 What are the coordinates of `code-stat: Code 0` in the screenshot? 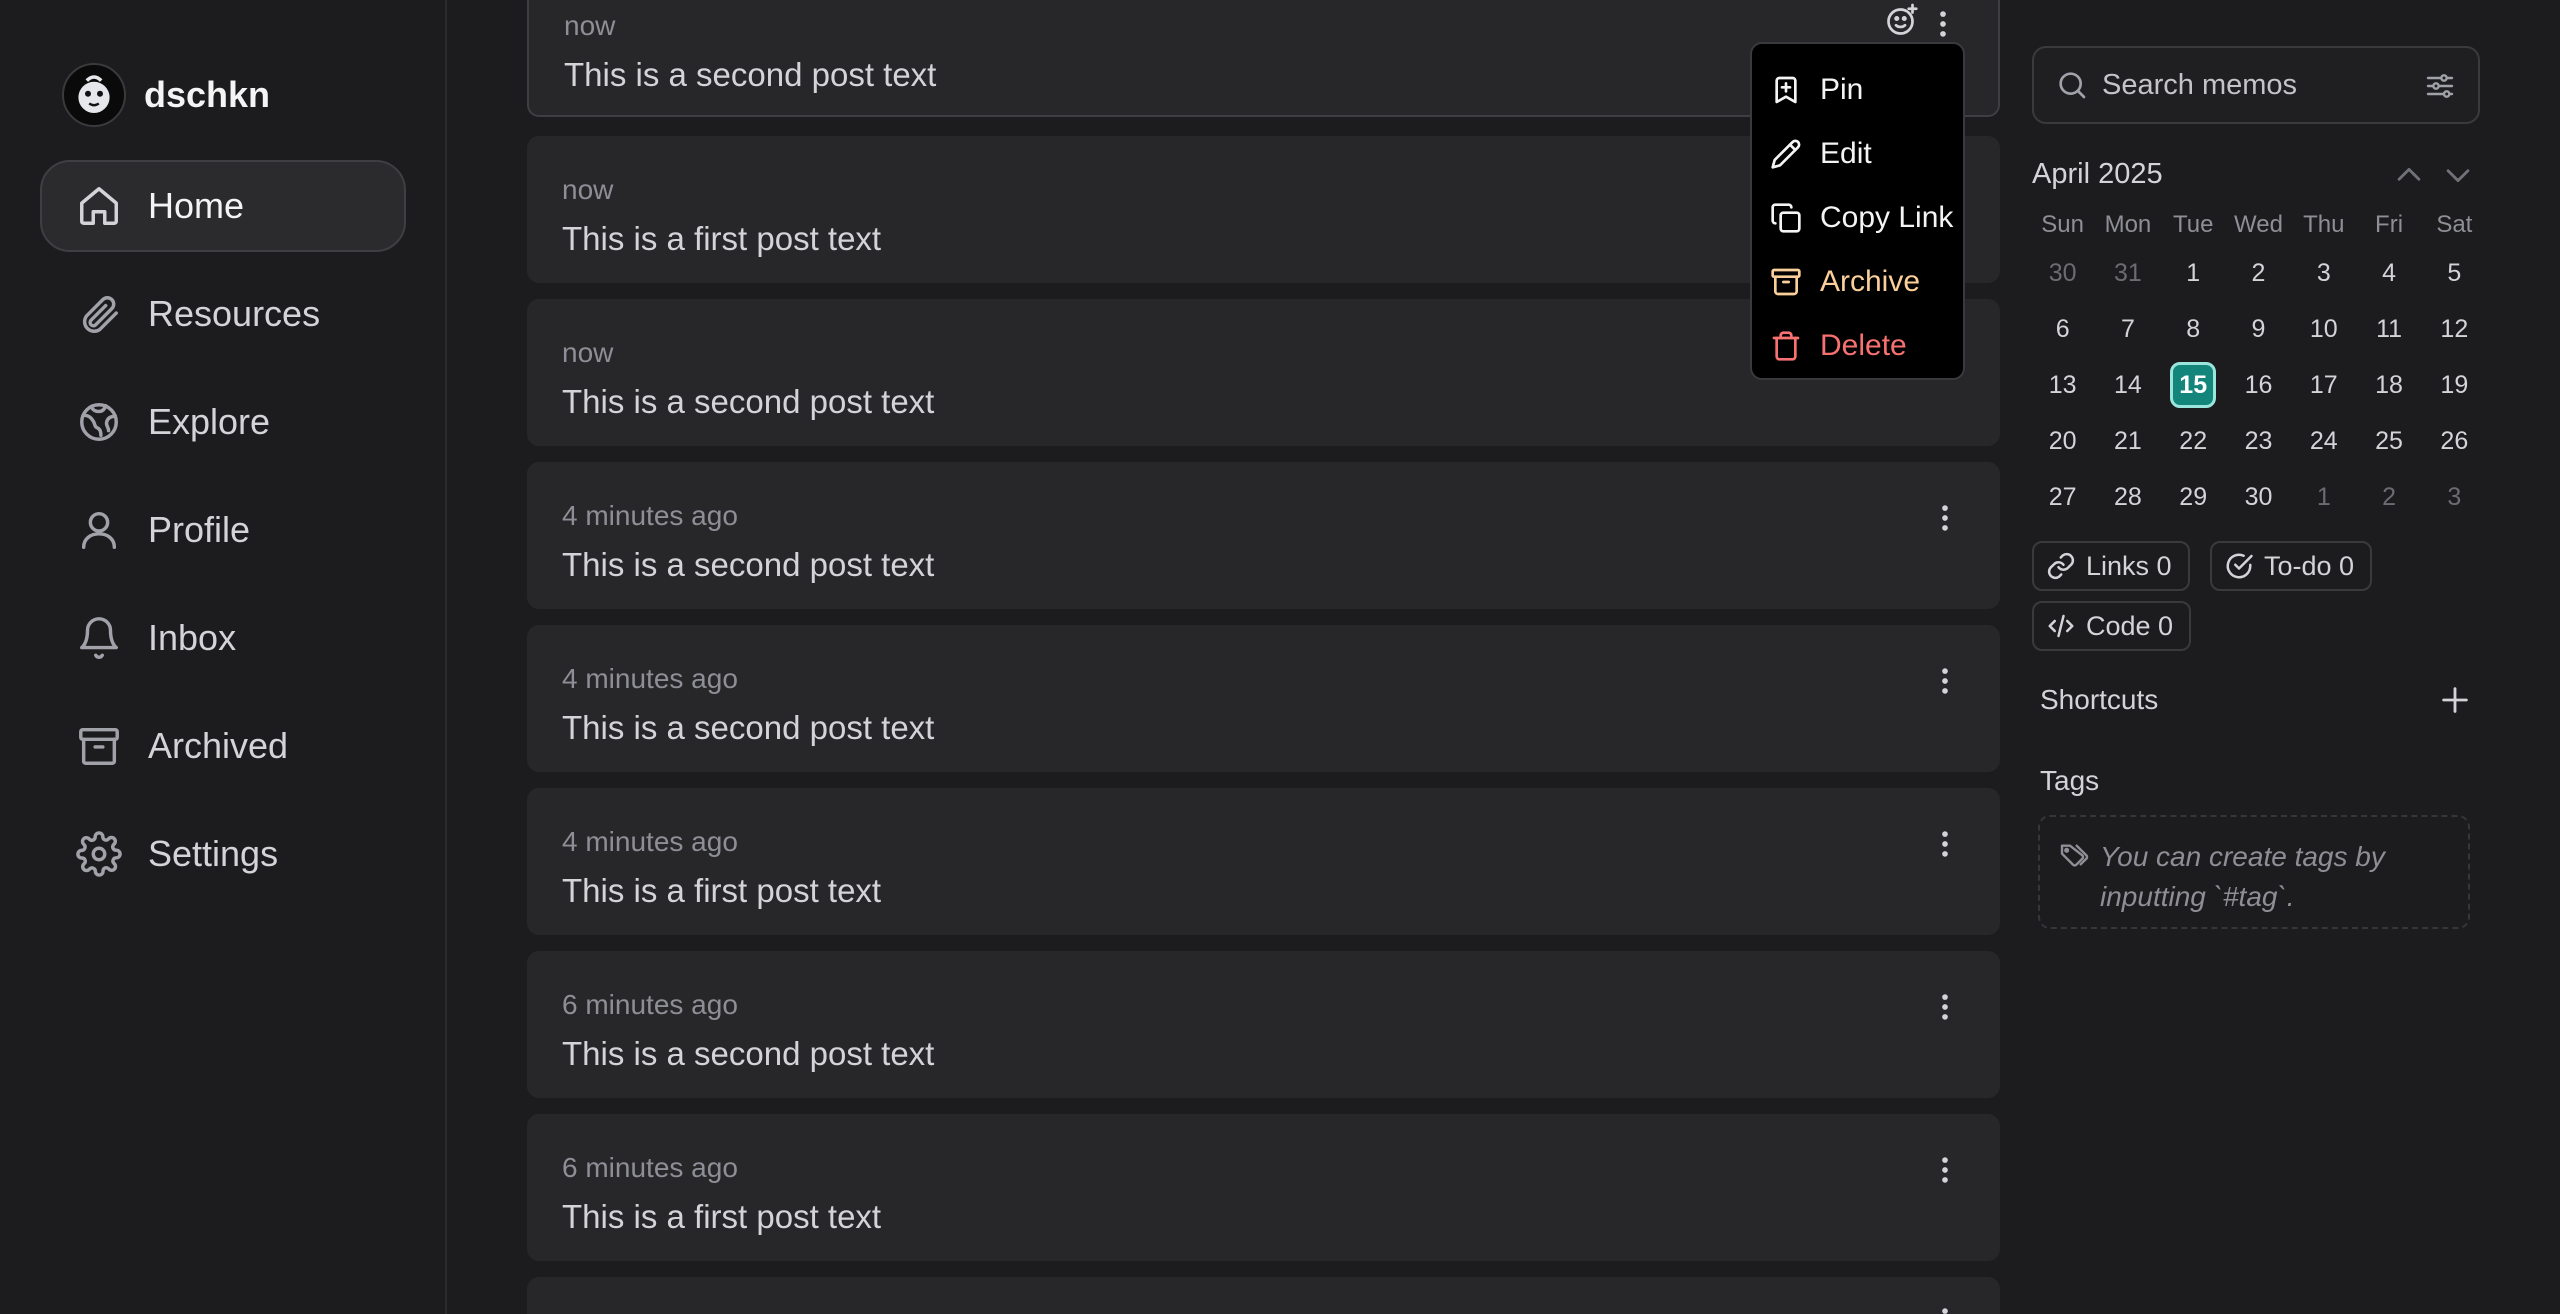 It's located at (2112, 626).